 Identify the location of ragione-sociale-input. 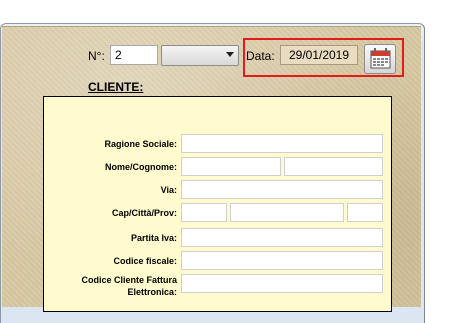
(282, 143).